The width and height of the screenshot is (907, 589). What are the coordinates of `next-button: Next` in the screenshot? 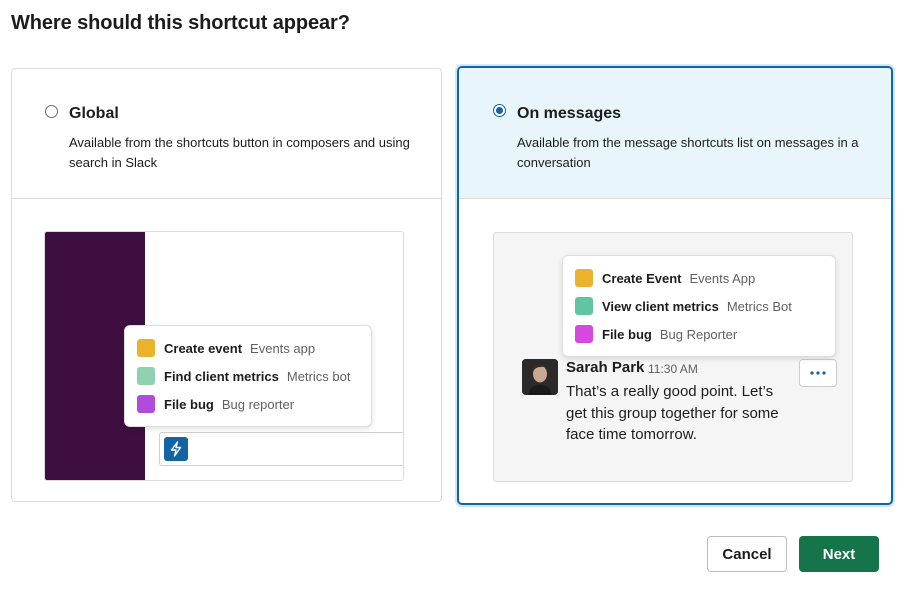 It's located at (839, 554).